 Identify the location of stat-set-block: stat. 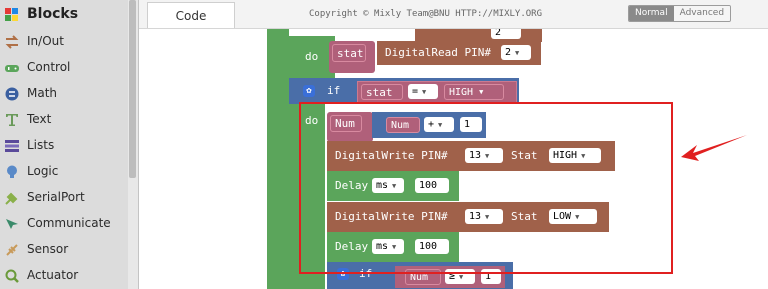
(352, 57).